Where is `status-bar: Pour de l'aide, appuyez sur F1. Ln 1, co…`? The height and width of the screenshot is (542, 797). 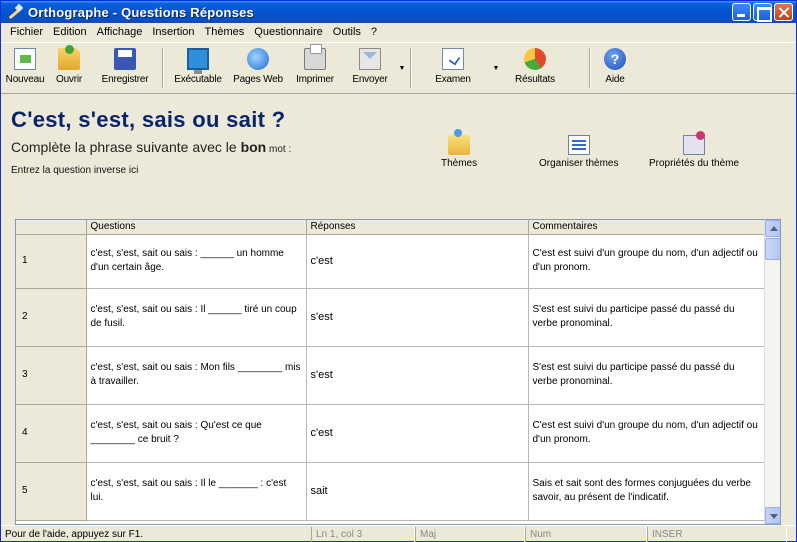 status-bar: Pour de l'aide, appuyez sur F1. Ln 1, co… is located at coordinates (398, 533).